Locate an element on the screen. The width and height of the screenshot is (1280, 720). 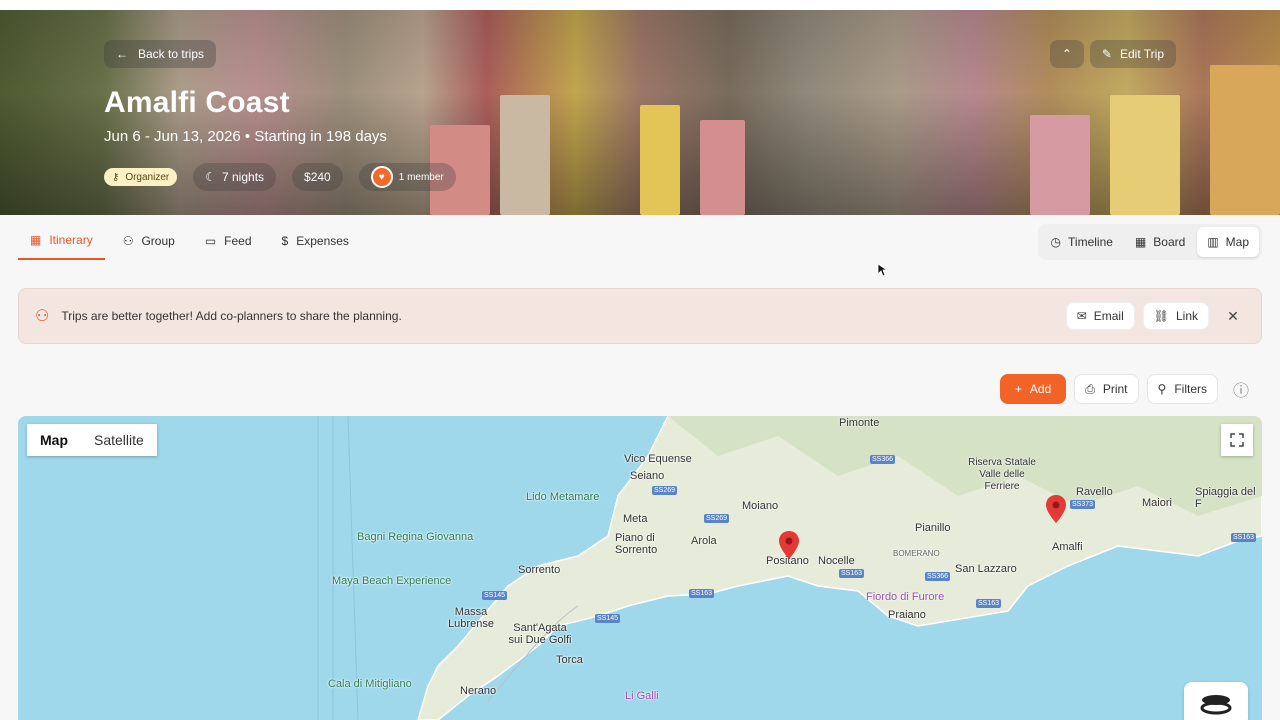
close-banner-icon: ✕ is located at coordinates (1233, 316).